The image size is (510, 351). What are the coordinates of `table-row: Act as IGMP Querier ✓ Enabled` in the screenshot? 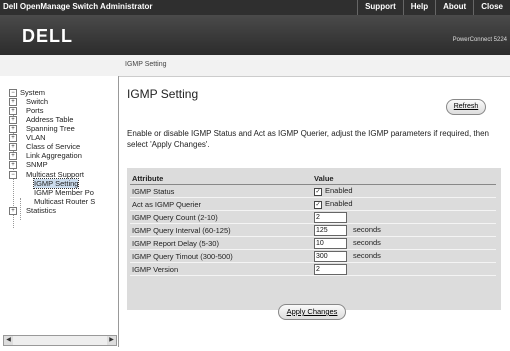 It's located at (313, 204).